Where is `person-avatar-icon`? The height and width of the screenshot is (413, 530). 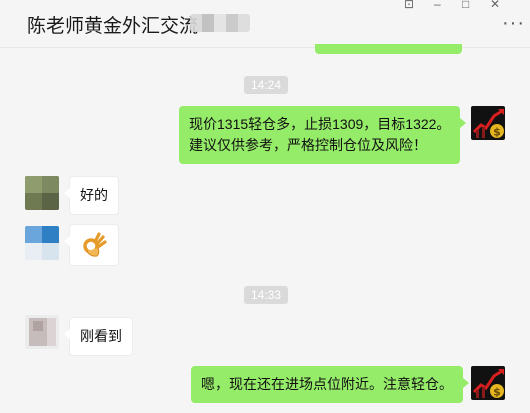 person-avatar-icon is located at coordinates (42, 332).